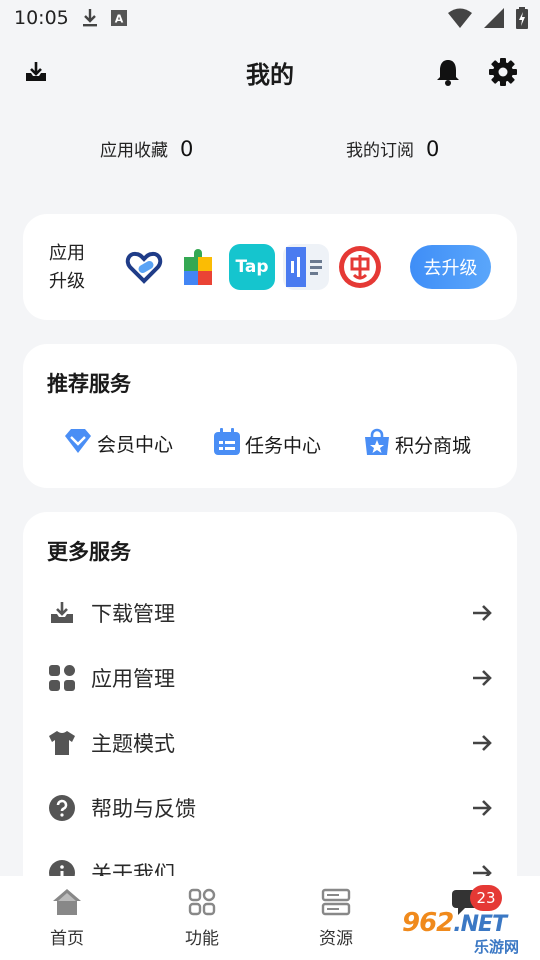 This screenshot has width=540, height=960. I want to click on nav-resources: 资源, so click(336, 918).